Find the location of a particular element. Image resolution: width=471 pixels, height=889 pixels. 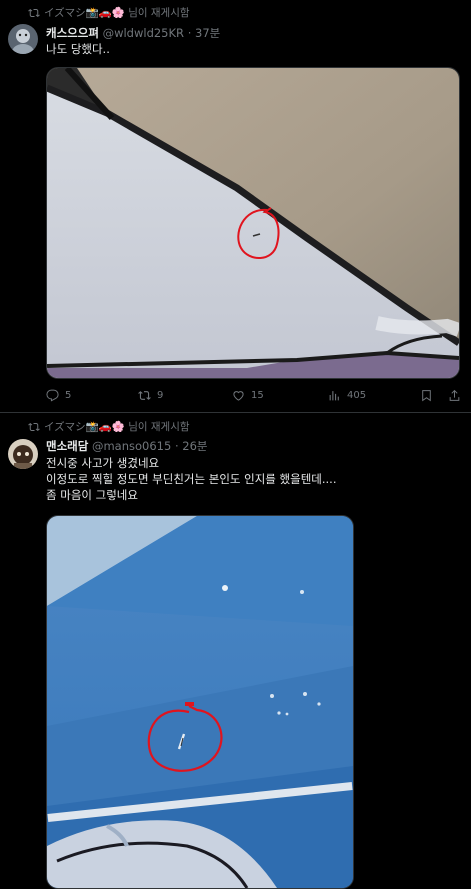

views-button: 405 is located at coordinates (347, 395).